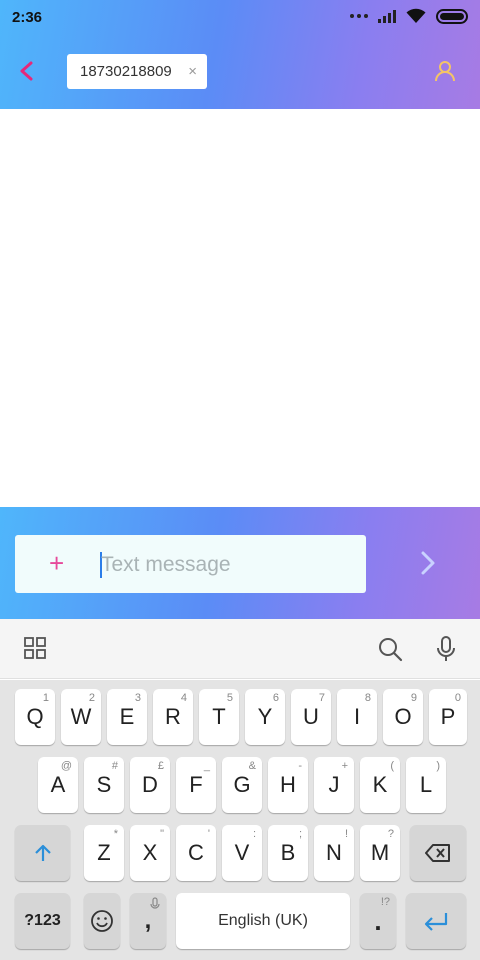  I want to click on grid-menu-icon, so click(35, 648).